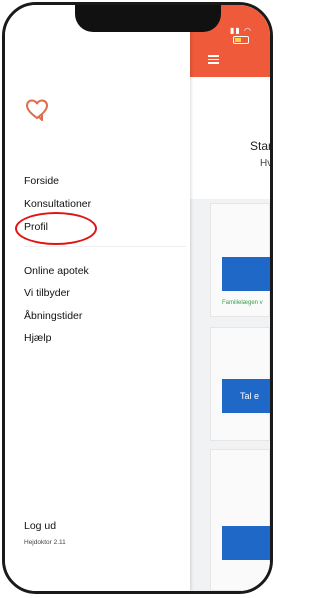 The height and width of the screenshot is (598, 320). I want to click on family-doctor-note: Familielægen v, so click(242, 303).